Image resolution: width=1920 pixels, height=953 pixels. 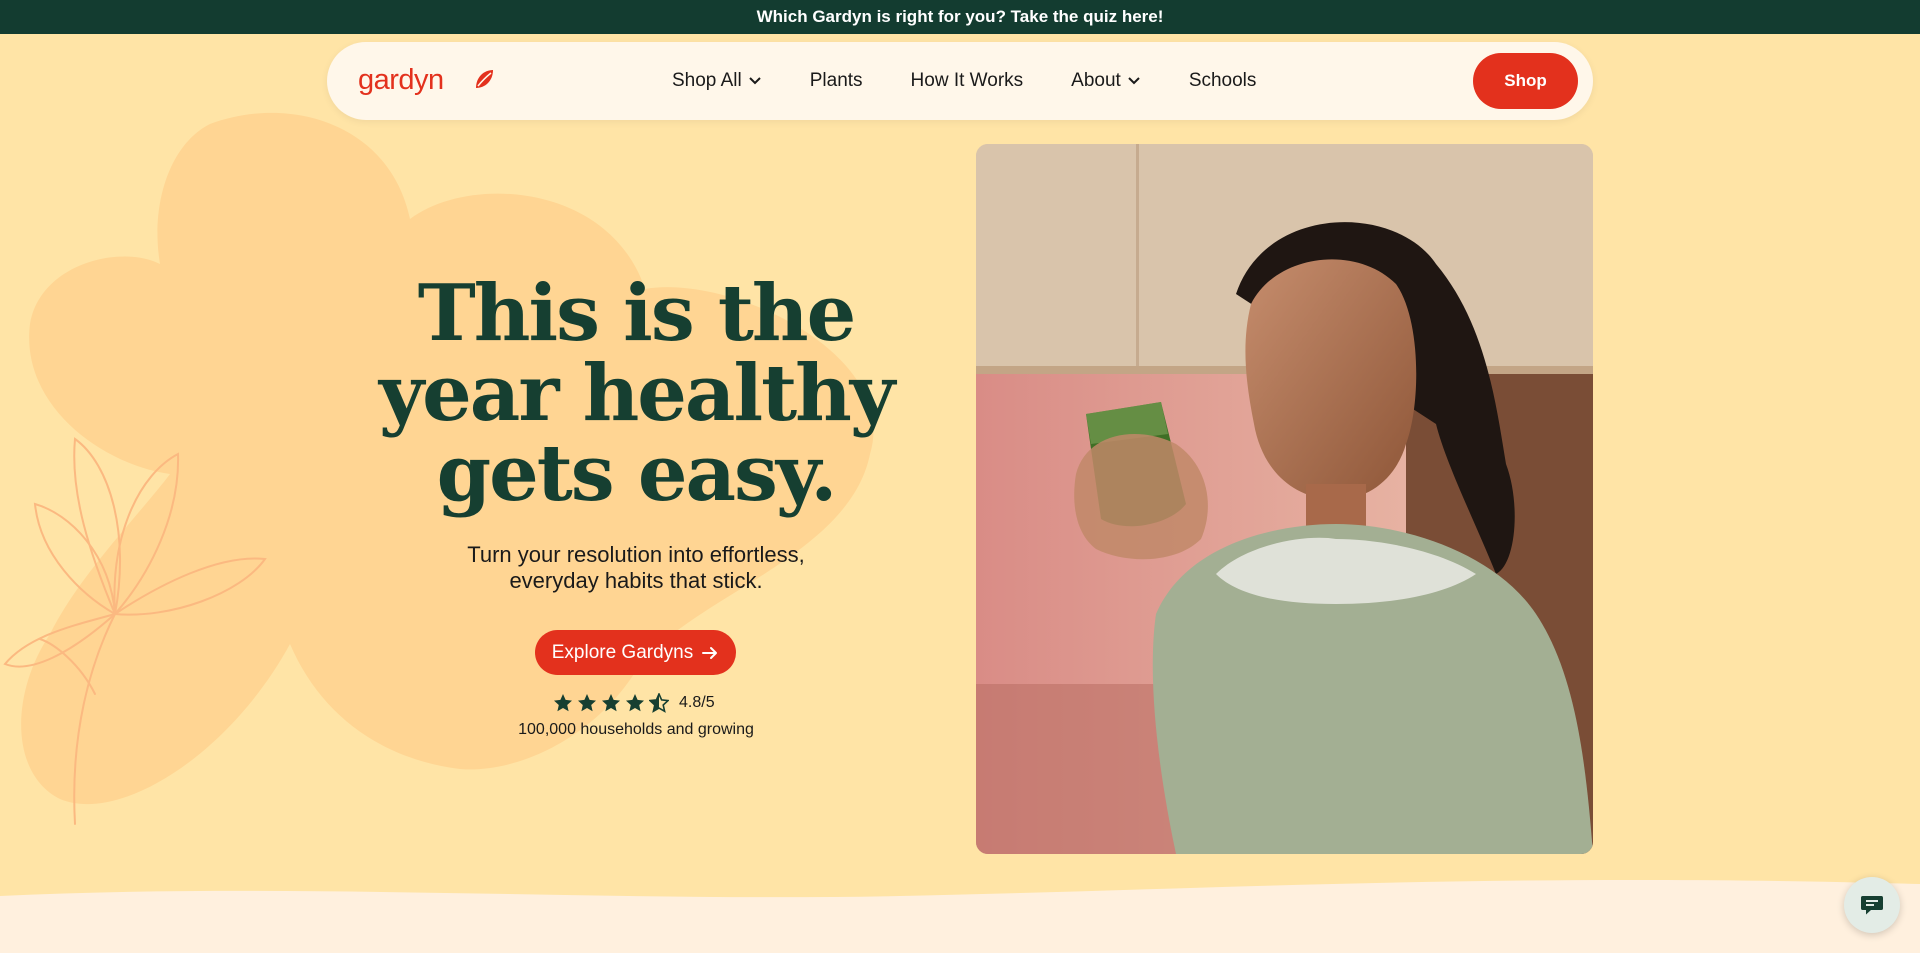 I want to click on nav-item-label: Shop All, so click(x=707, y=81).